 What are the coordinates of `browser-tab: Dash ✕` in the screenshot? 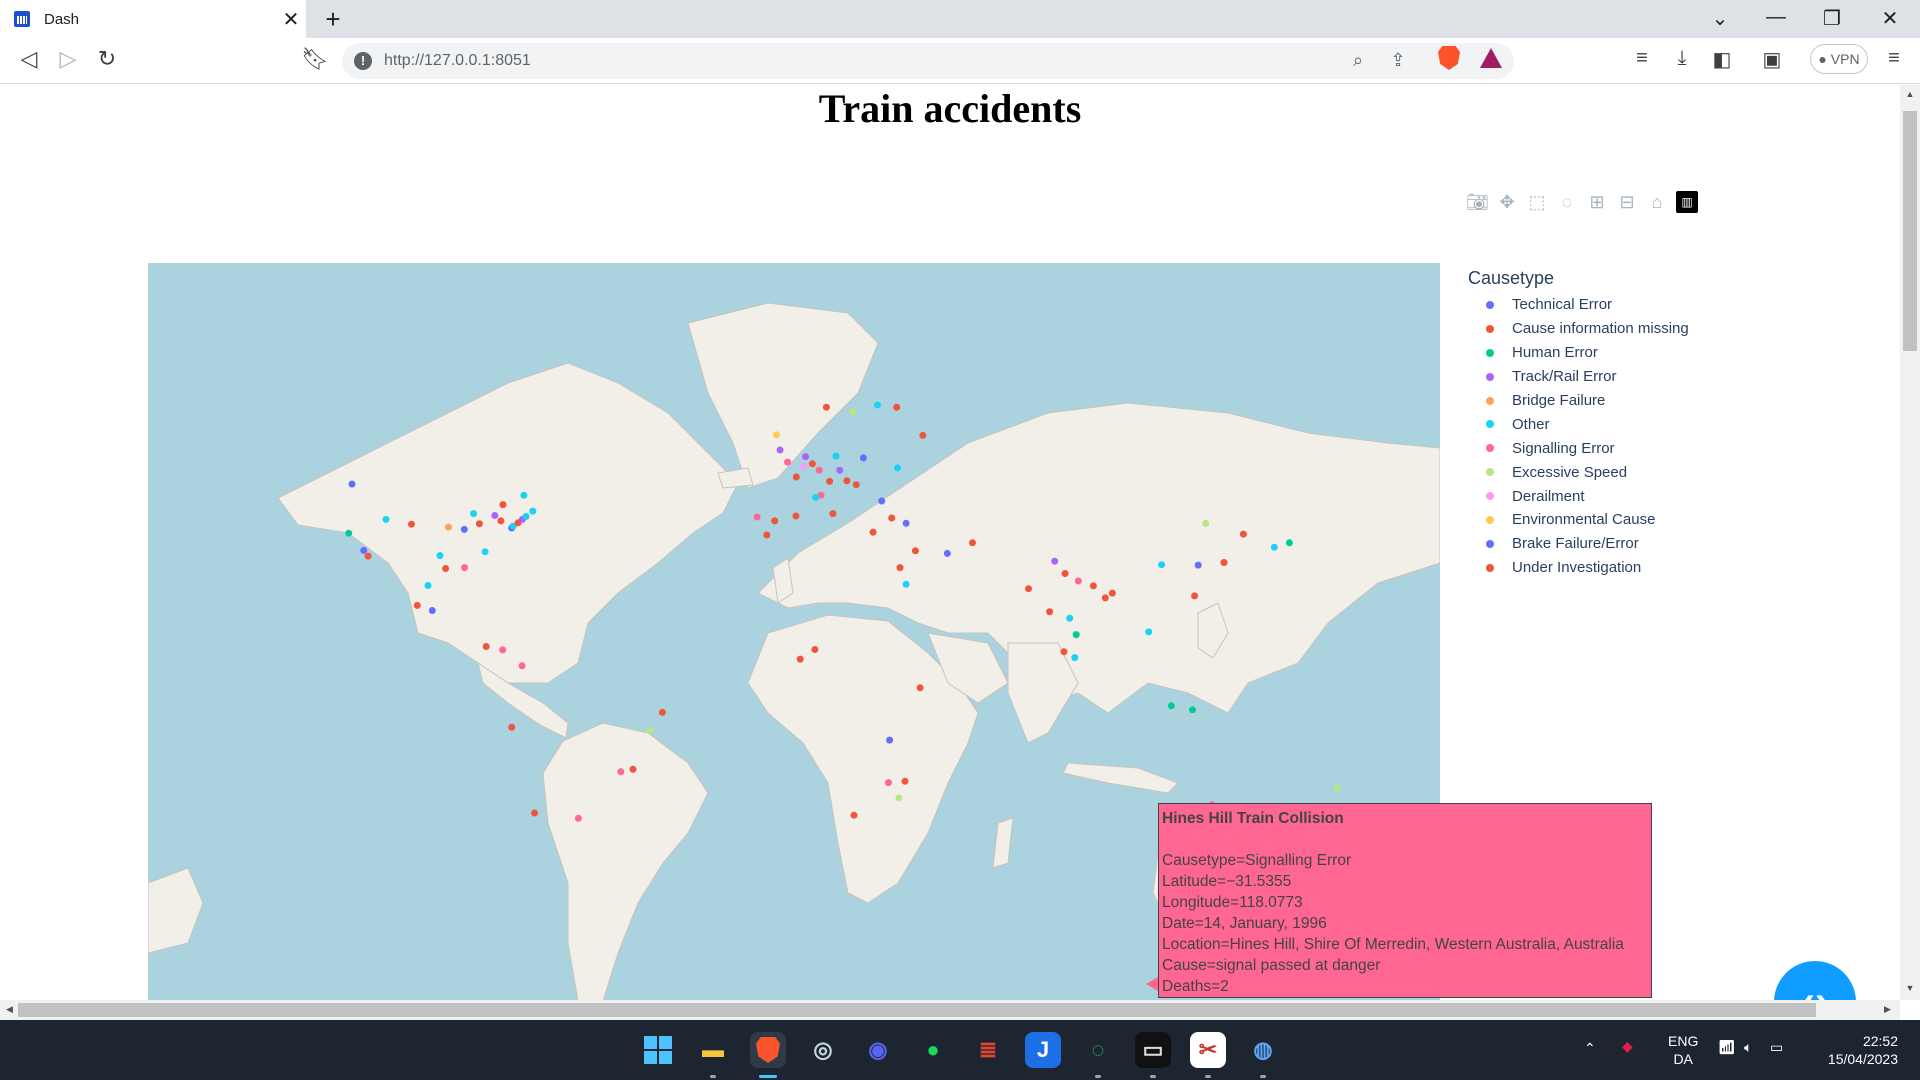 It's located at (153, 19).